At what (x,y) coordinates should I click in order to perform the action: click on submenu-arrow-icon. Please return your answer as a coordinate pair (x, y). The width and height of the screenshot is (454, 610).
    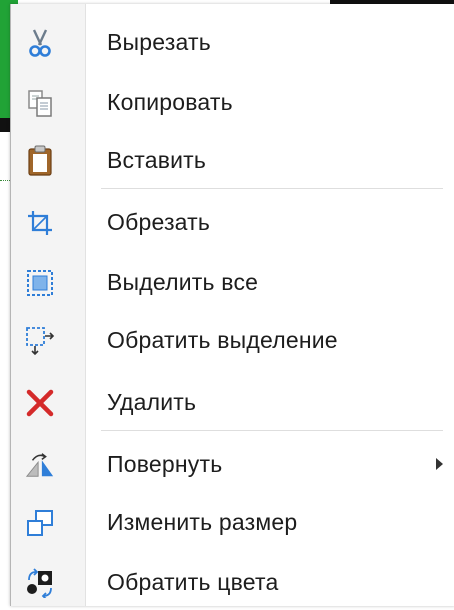
    Looking at the image, I should click on (439, 464).